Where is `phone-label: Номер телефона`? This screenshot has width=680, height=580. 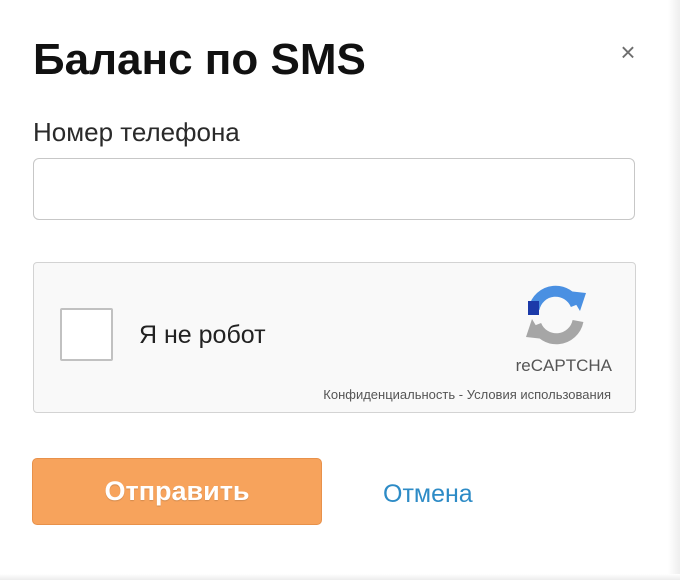 phone-label: Номер телефона is located at coordinates (136, 132).